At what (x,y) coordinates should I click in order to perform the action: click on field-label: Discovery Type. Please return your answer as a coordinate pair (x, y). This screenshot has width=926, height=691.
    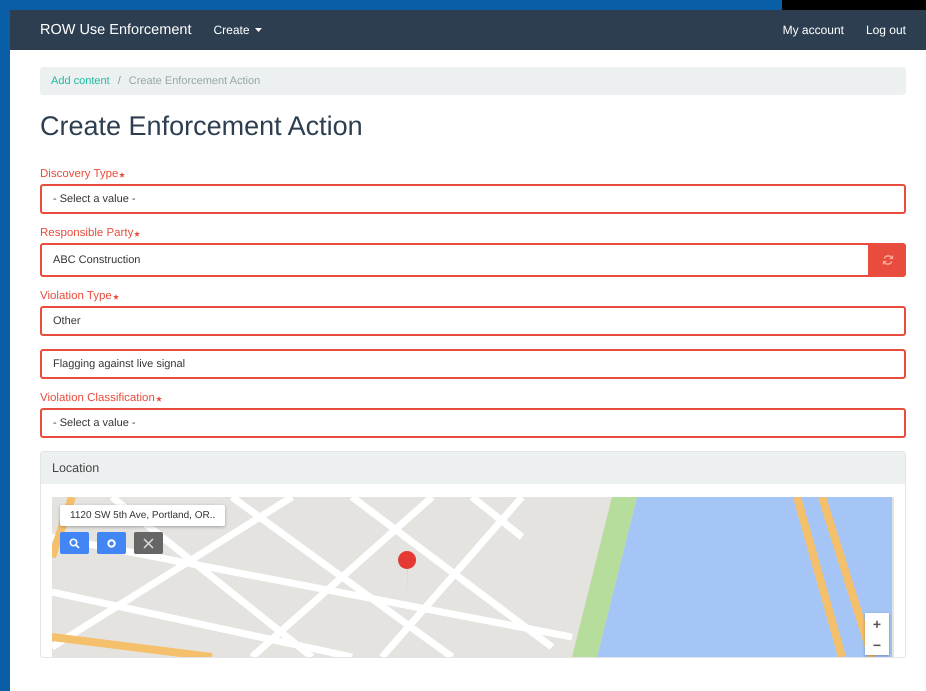
    Looking at the image, I should click on (79, 174).